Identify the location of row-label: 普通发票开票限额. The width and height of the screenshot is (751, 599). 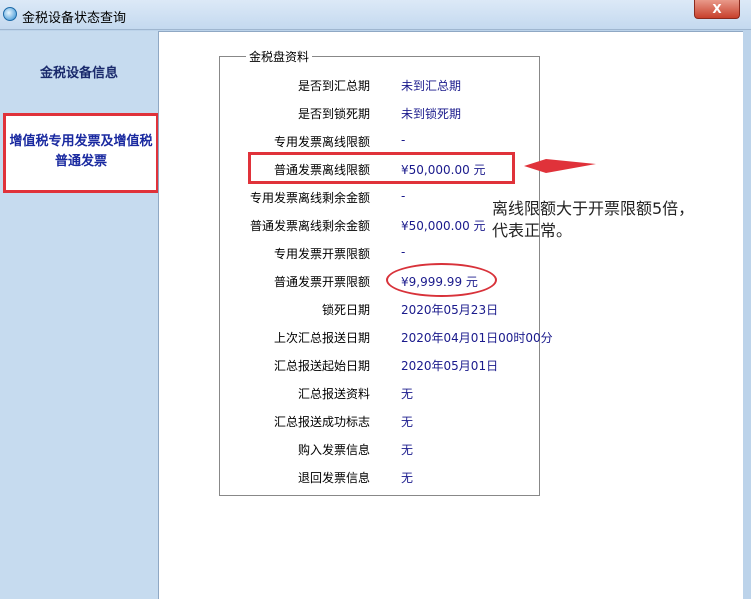
(321, 282).